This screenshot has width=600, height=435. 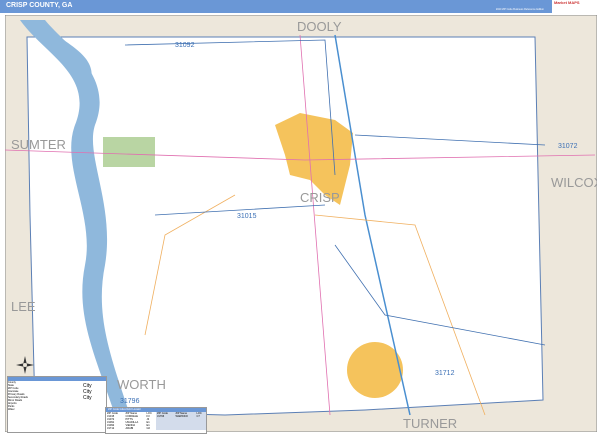 What do you see at coordinates (129, 152) in the screenshot?
I see `park` at bounding box center [129, 152].